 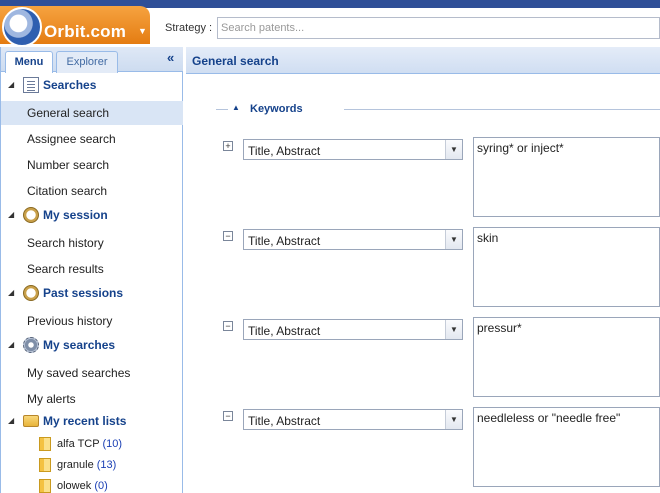 I want to click on menu-item-search-results: Search results, so click(x=92, y=269).